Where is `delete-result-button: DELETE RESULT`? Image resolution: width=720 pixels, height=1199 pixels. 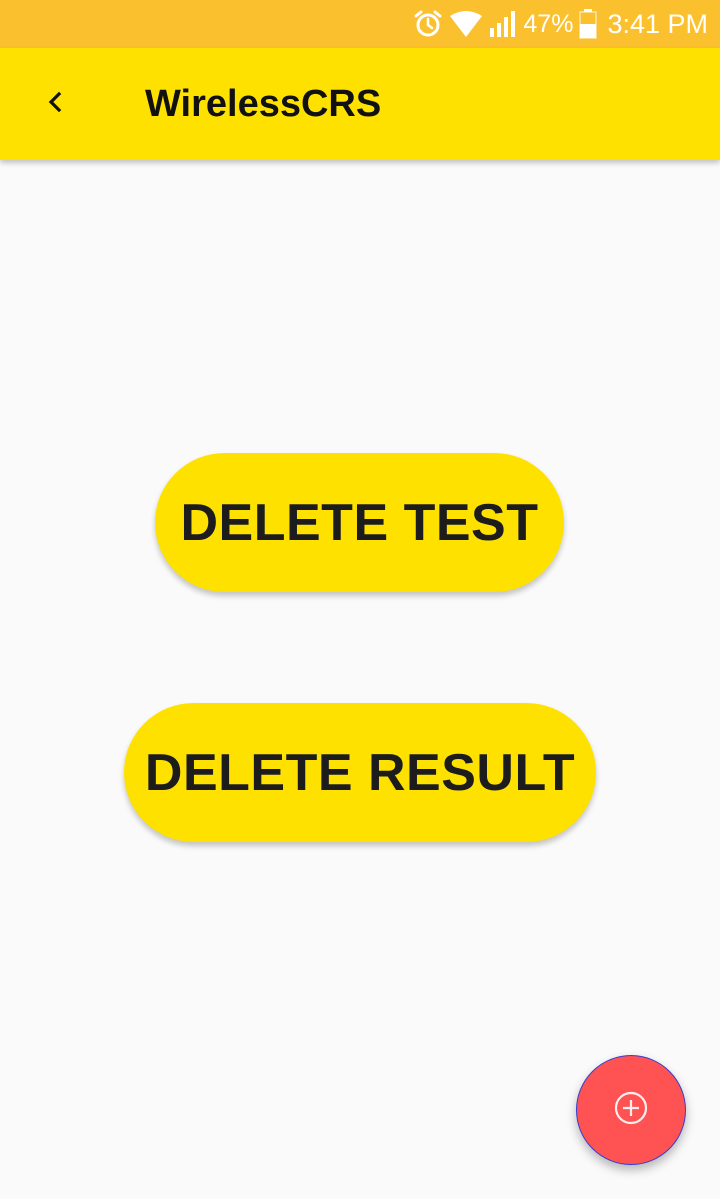
delete-result-button: DELETE RESULT is located at coordinates (360, 772).